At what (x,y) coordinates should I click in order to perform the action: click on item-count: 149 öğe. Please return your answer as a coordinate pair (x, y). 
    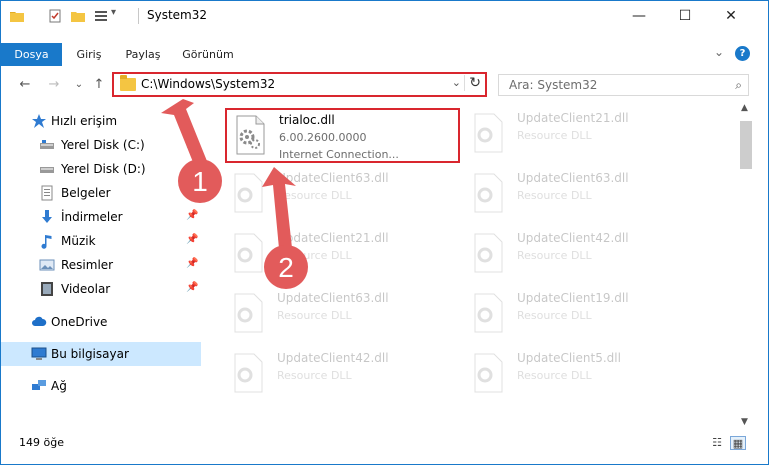
    Looking at the image, I should click on (41, 442).